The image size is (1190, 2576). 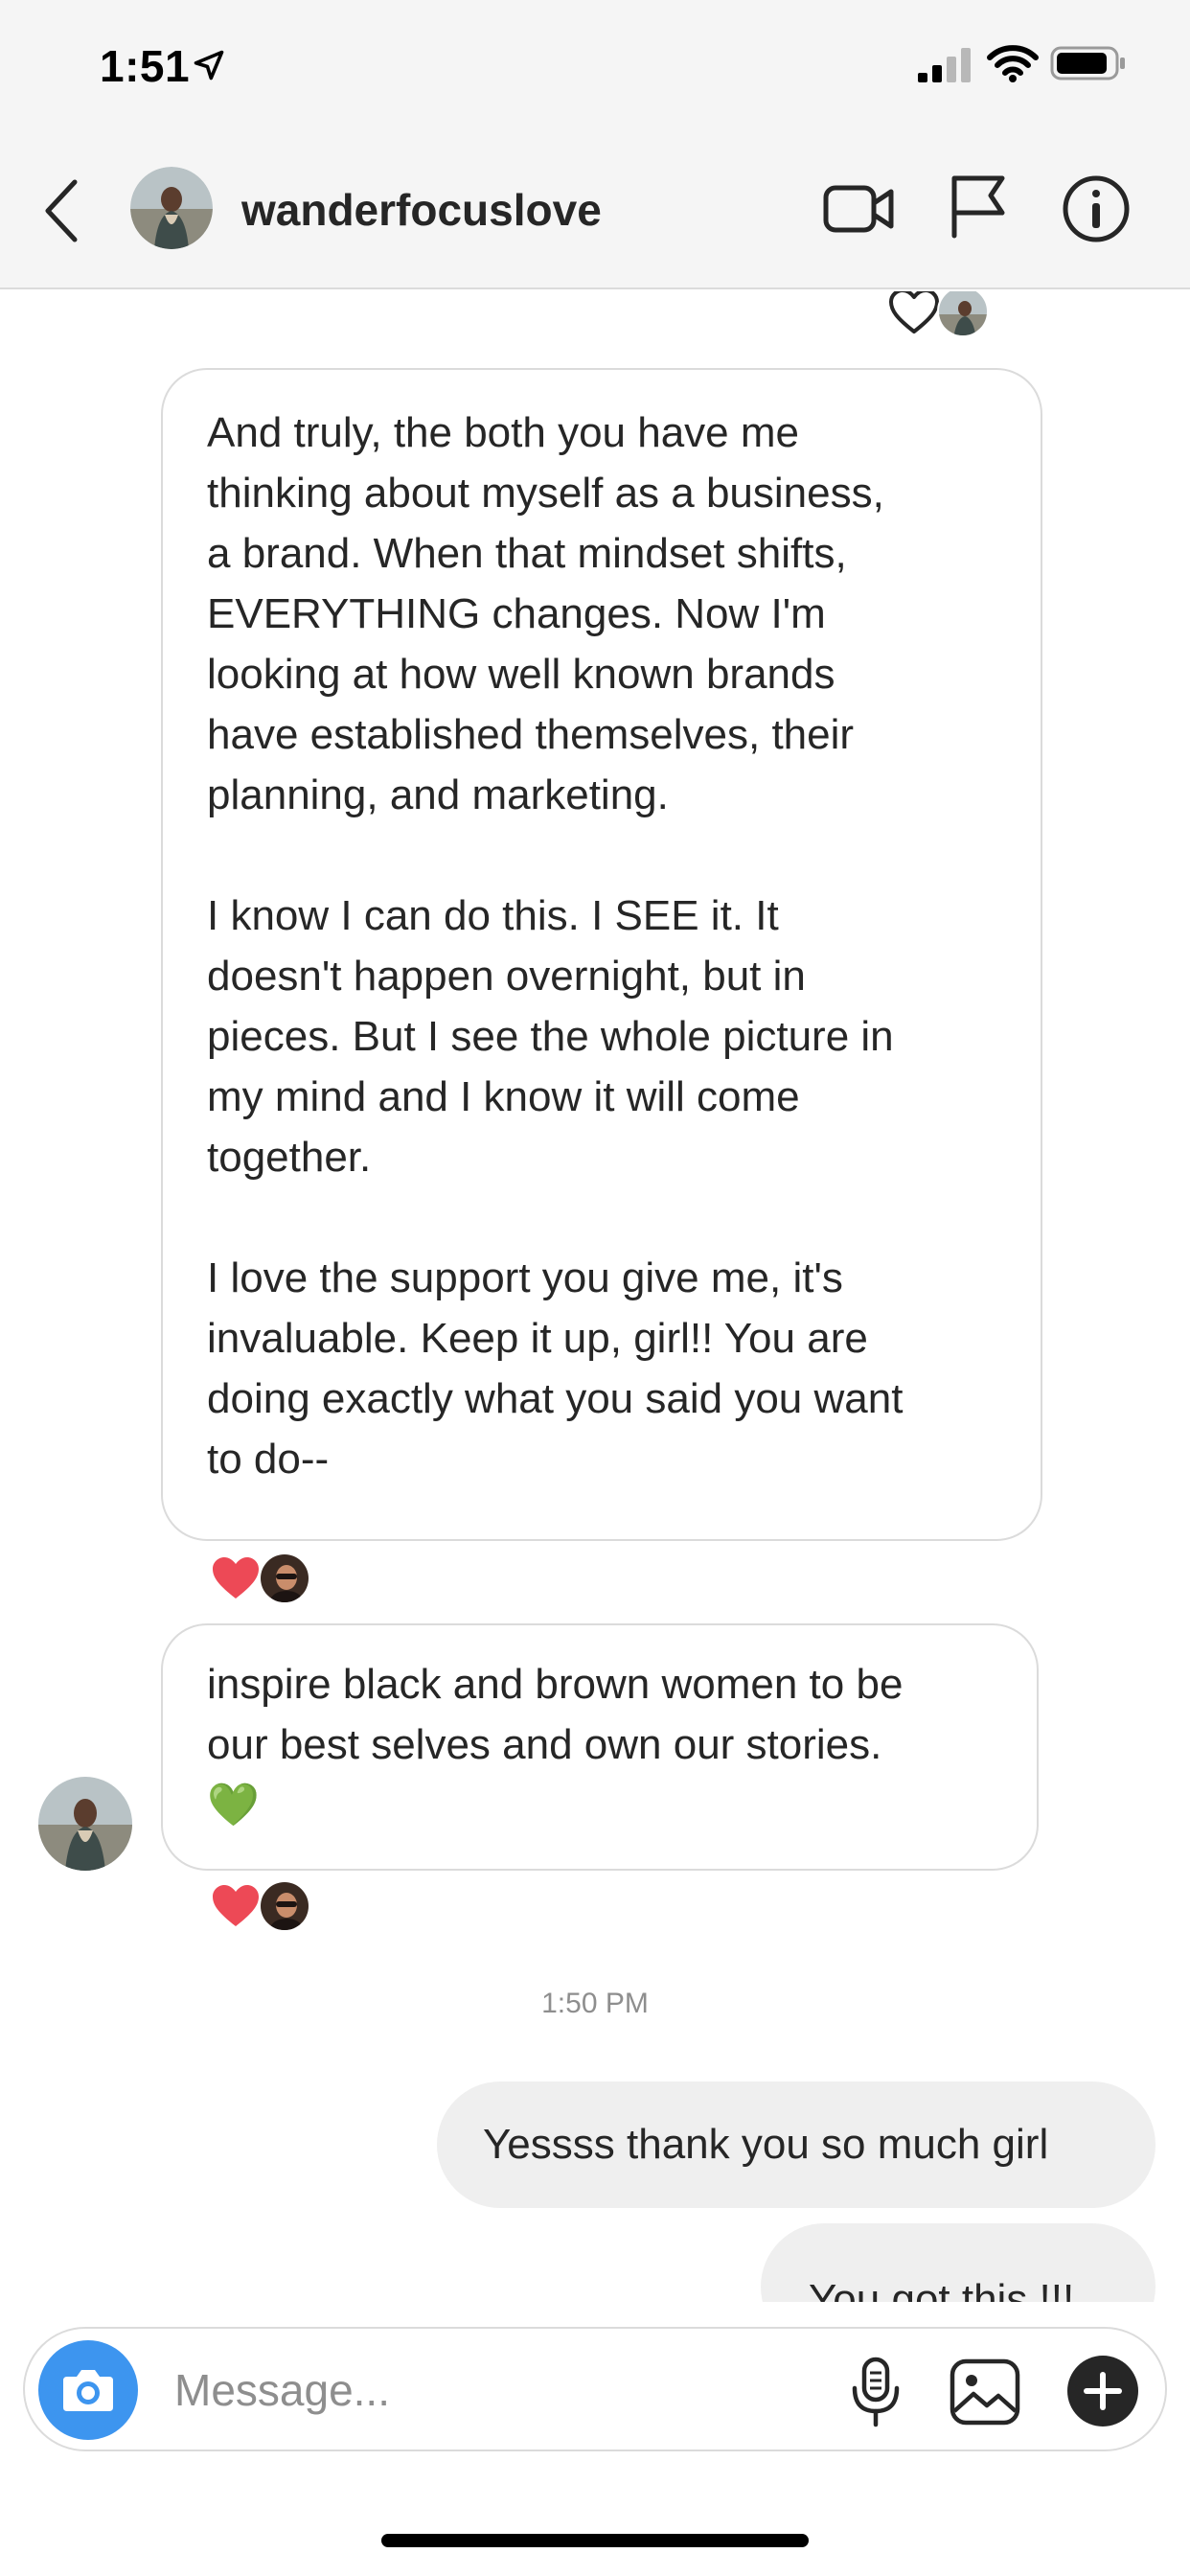 I want to click on heart-outline-icon, so click(x=914, y=313).